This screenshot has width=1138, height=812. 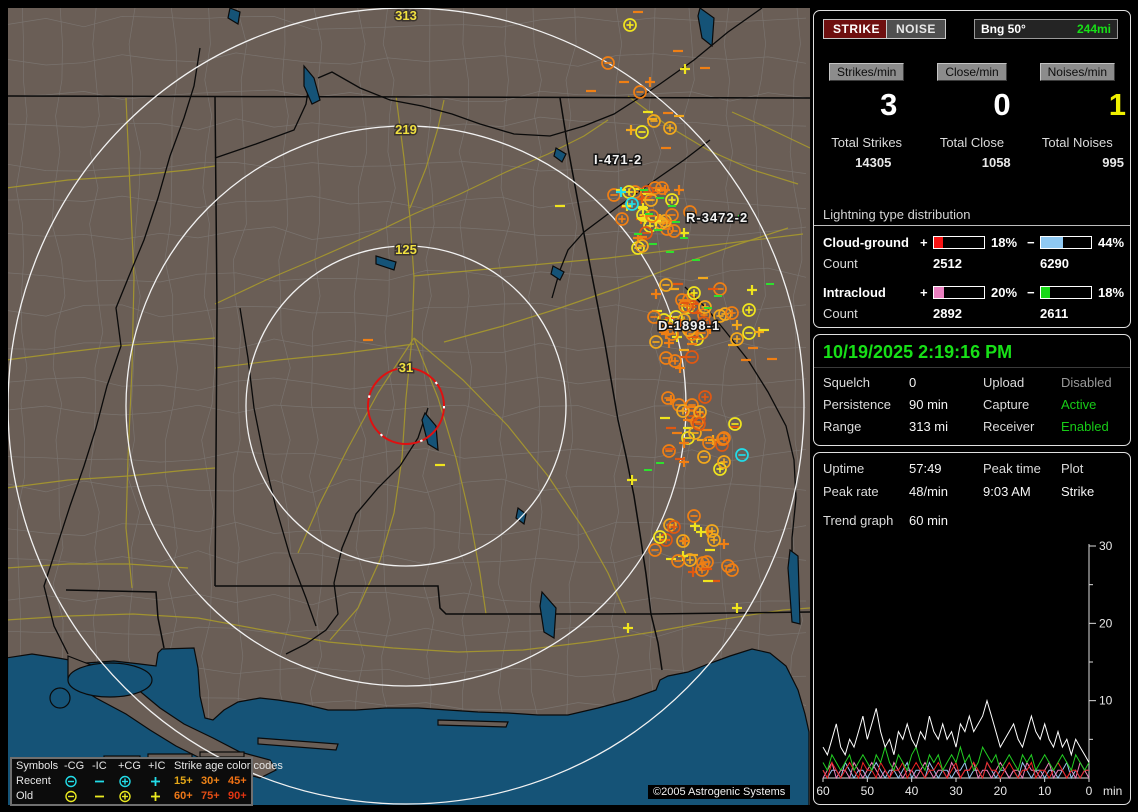 I want to click on upload-value: Disabled, so click(x=1086, y=382).